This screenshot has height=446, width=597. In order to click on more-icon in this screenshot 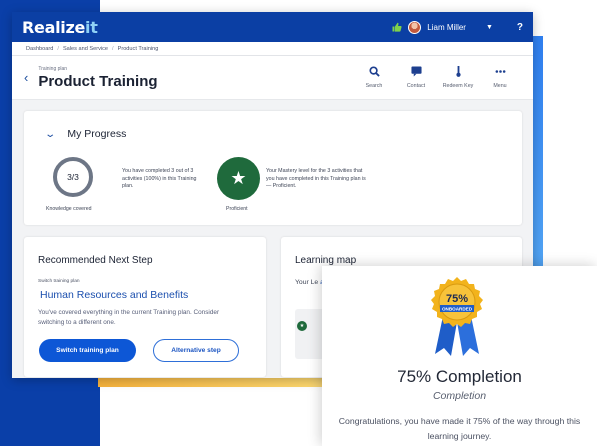, I will do `click(500, 71)`.